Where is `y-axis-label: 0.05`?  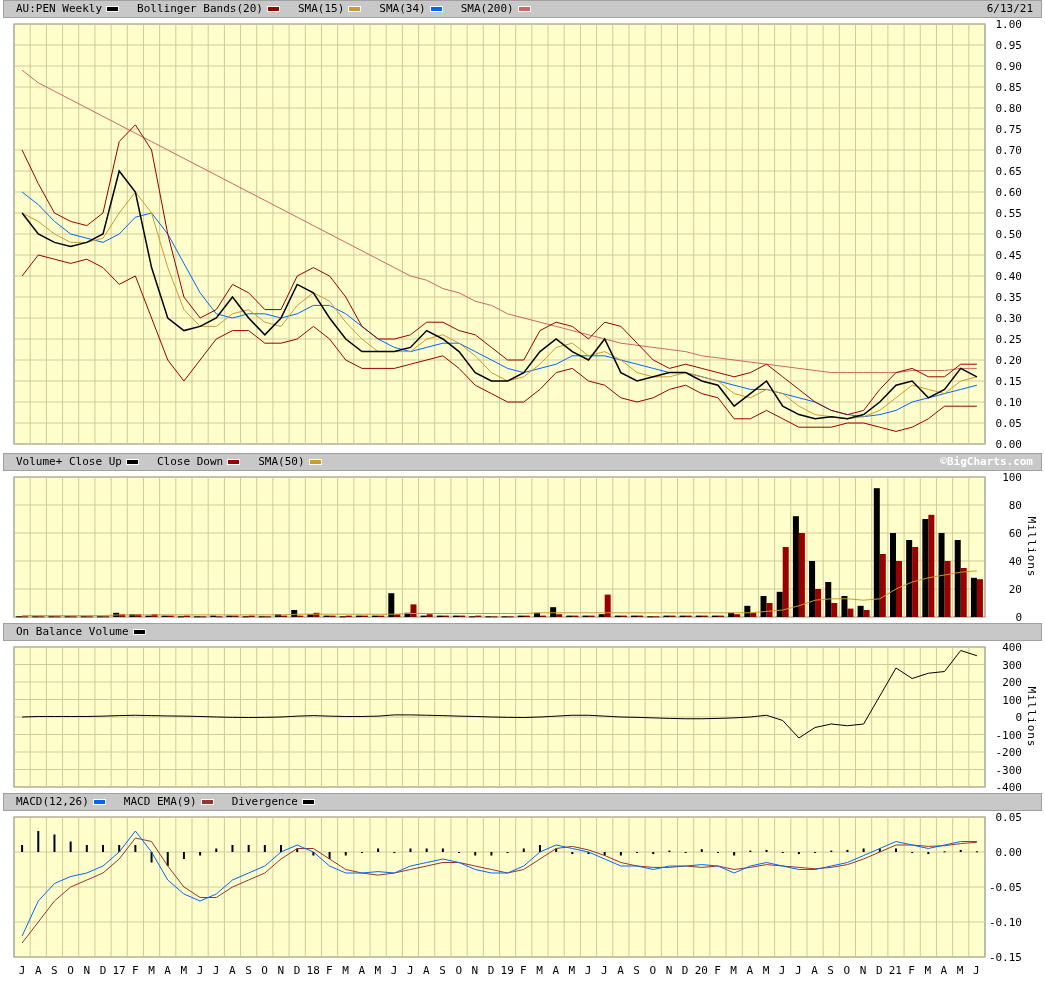 y-axis-label: 0.05 is located at coordinates (1008, 817).